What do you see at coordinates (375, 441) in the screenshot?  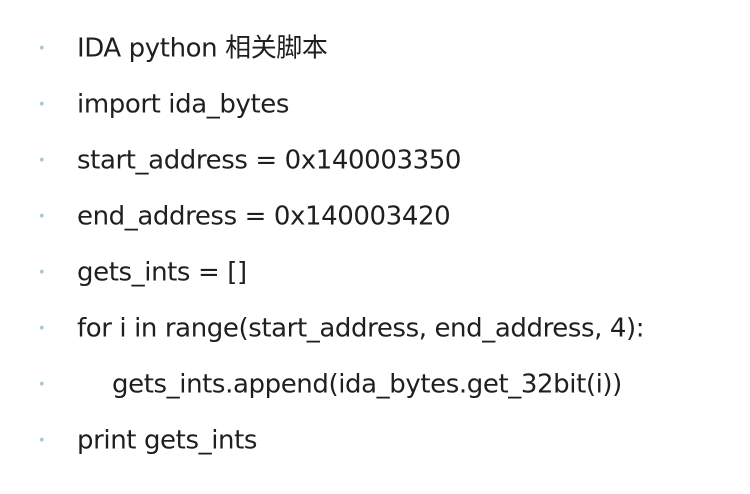 I see `bullet-line-8: • print gets_ints` at bounding box center [375, 441].